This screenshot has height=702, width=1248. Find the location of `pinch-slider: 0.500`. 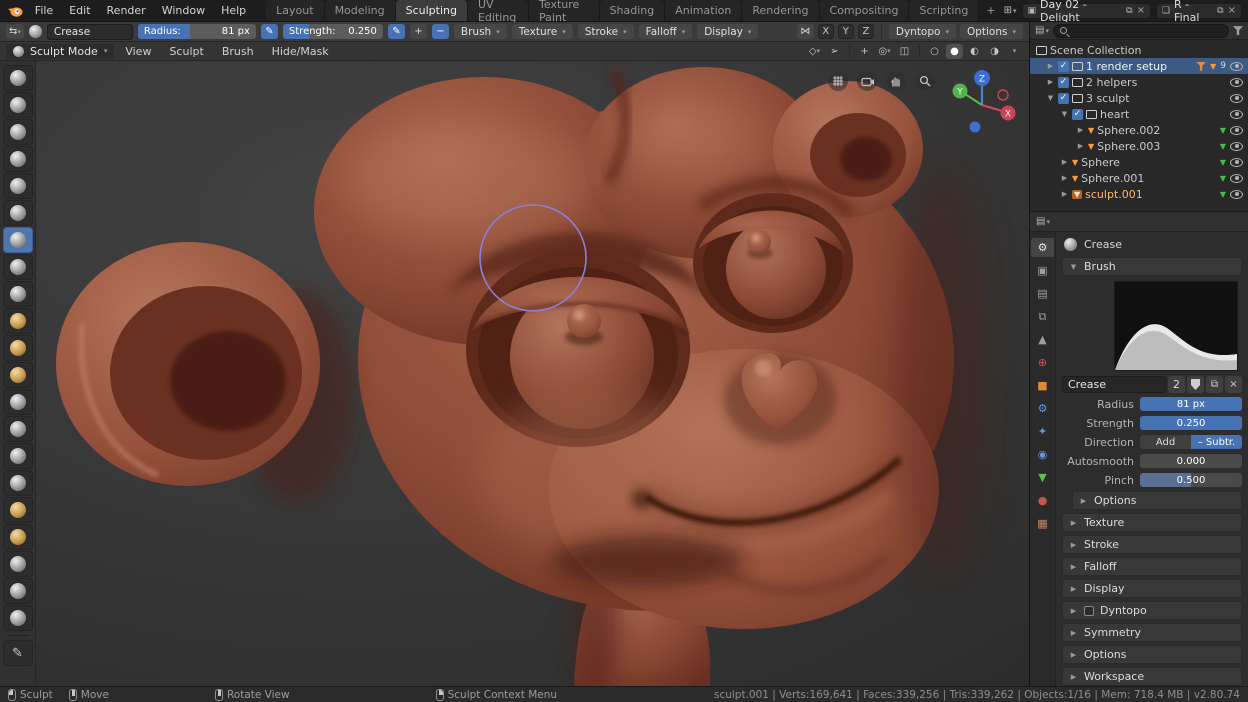

pinch-slider: 0.500 is located at coordinates (1191, 480).